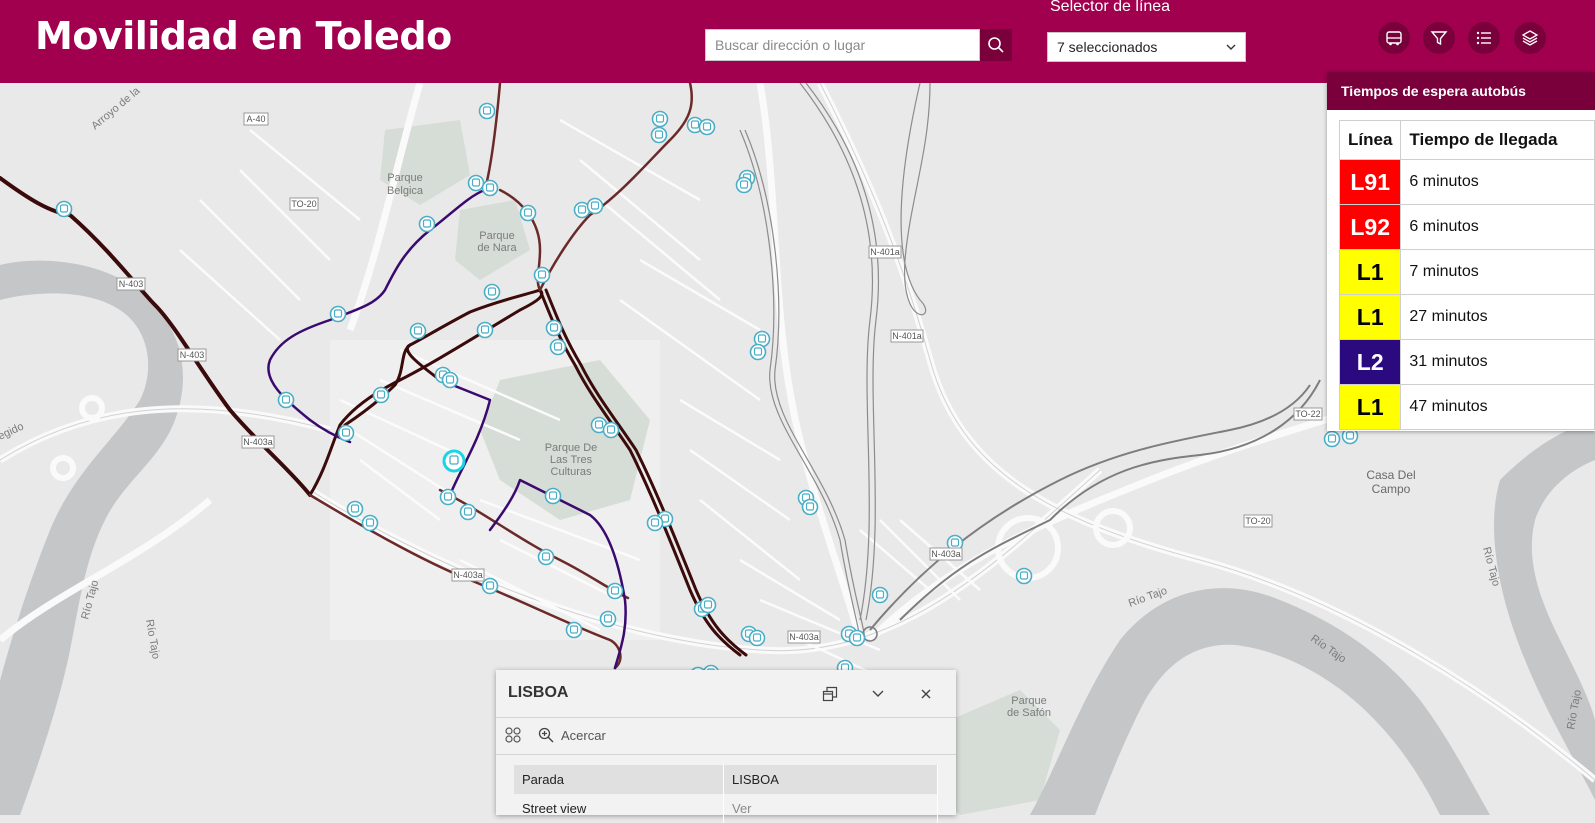 This screenshot has width=1595, height=823. I want to click on list-icon, so click(1483, 38).